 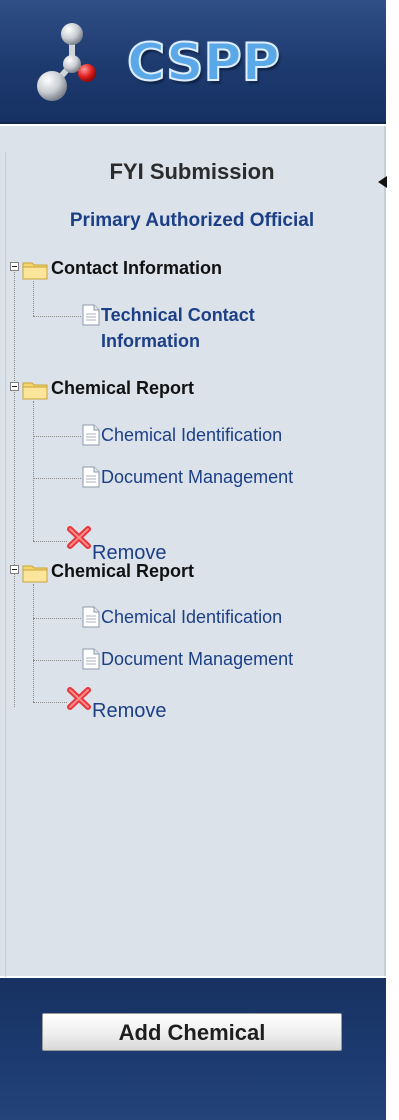 I want to click on collapse-sidebar-arrow-icon, so click(x=382, y=182).